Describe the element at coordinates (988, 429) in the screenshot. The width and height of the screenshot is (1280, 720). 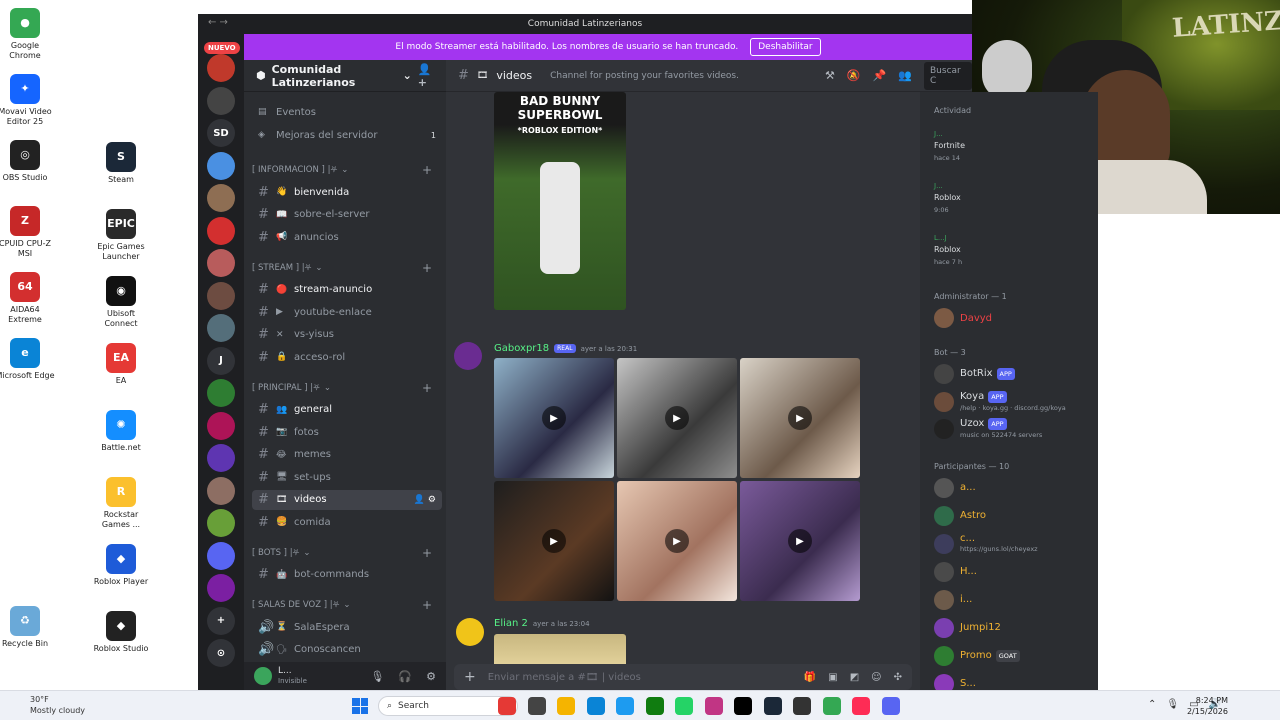
I see `member-row: Uzox APP music on 522474 servers` at that location.